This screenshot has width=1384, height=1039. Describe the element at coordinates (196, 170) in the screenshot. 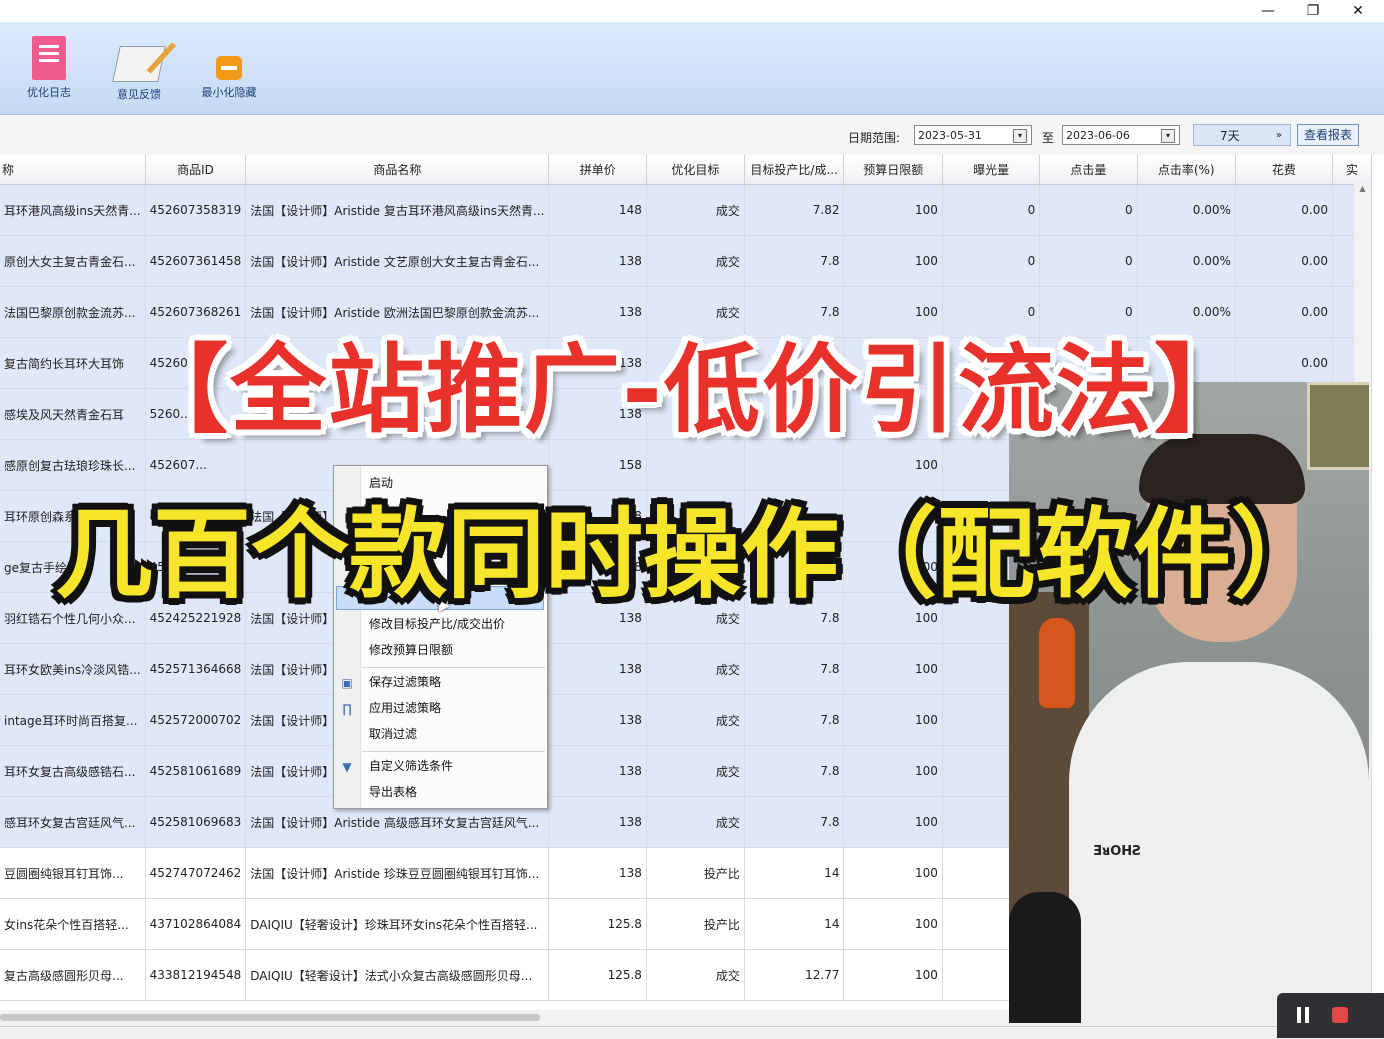

I see `column-header: 商品ID` at that location.